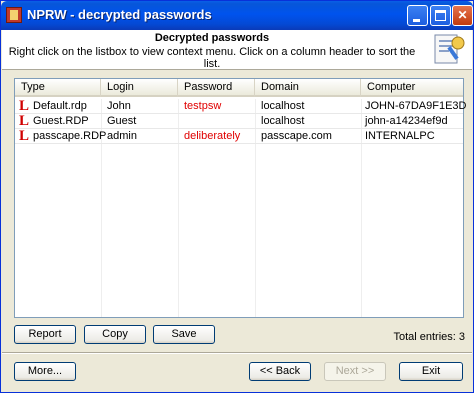  What do you see at coordinates (417, 15) in the screenshot?
I see `minimize-button` at bounding box center [417, 15].